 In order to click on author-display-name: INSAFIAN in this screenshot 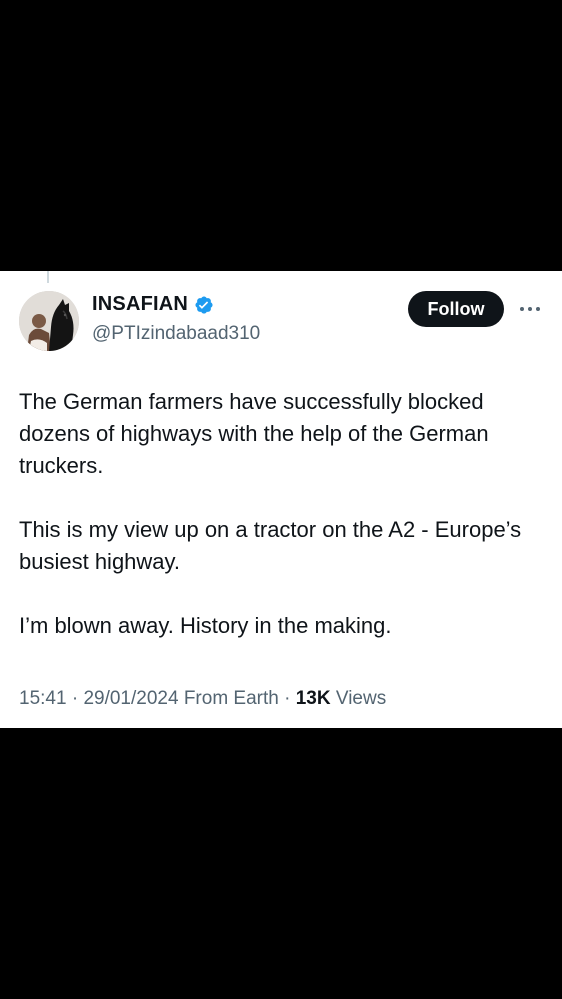, I will do `click(140, 304)`.